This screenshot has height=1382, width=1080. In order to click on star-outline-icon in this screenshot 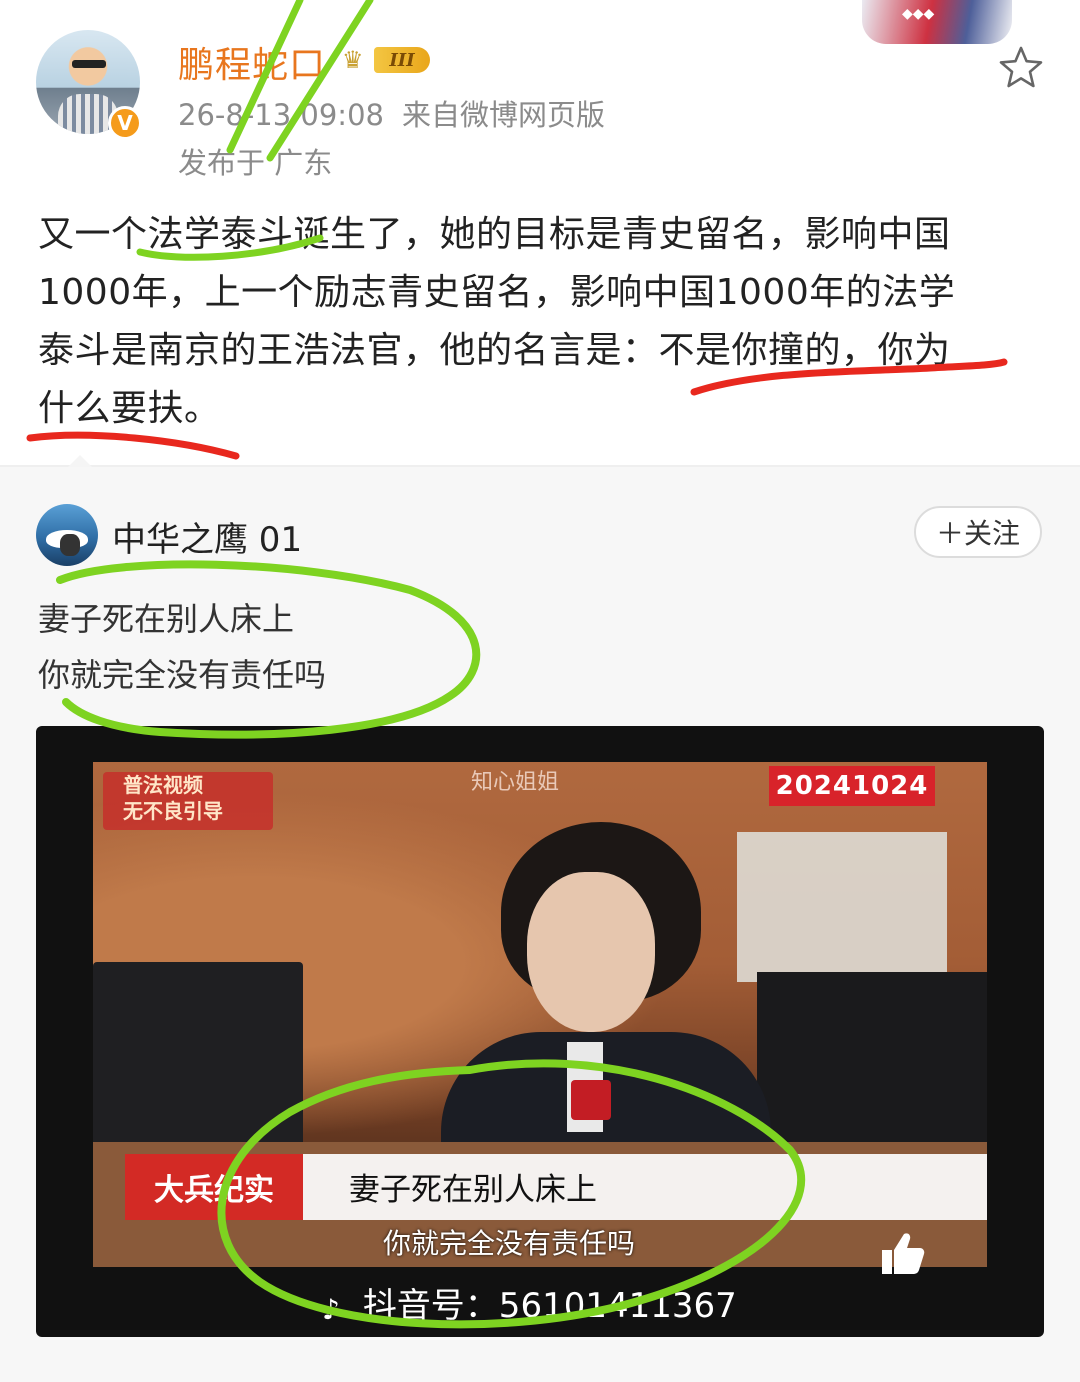, I will do `click(1021, 67)`.